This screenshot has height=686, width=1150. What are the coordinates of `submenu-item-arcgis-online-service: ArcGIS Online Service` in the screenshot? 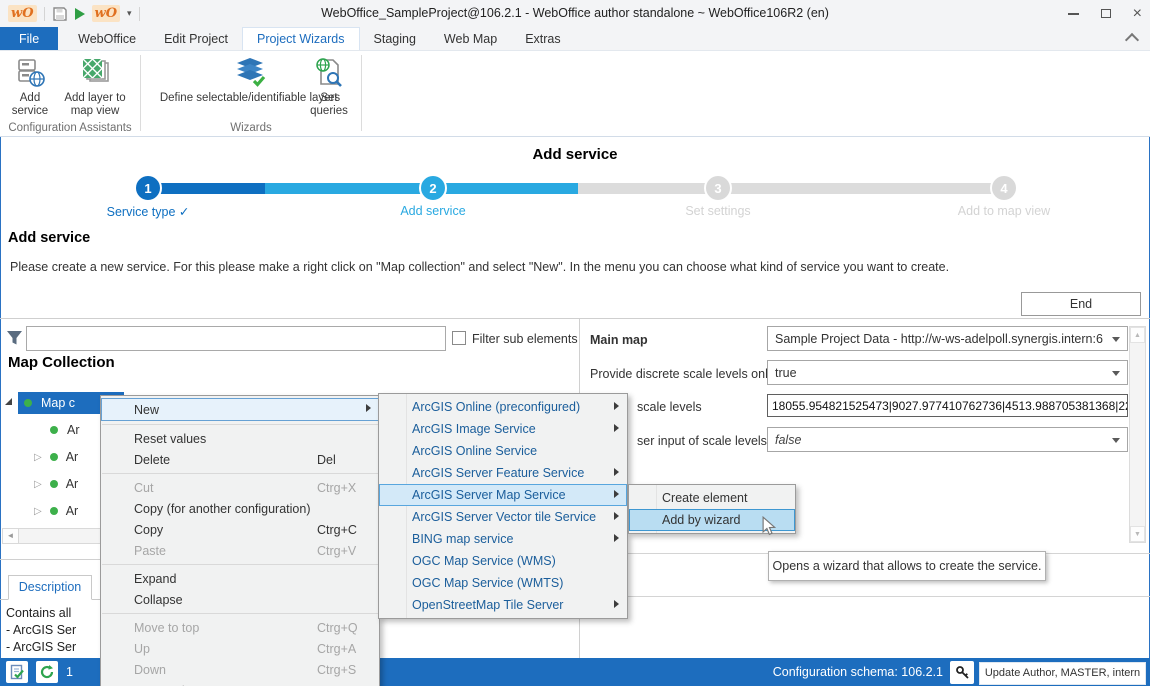 It's located at (503, 451).